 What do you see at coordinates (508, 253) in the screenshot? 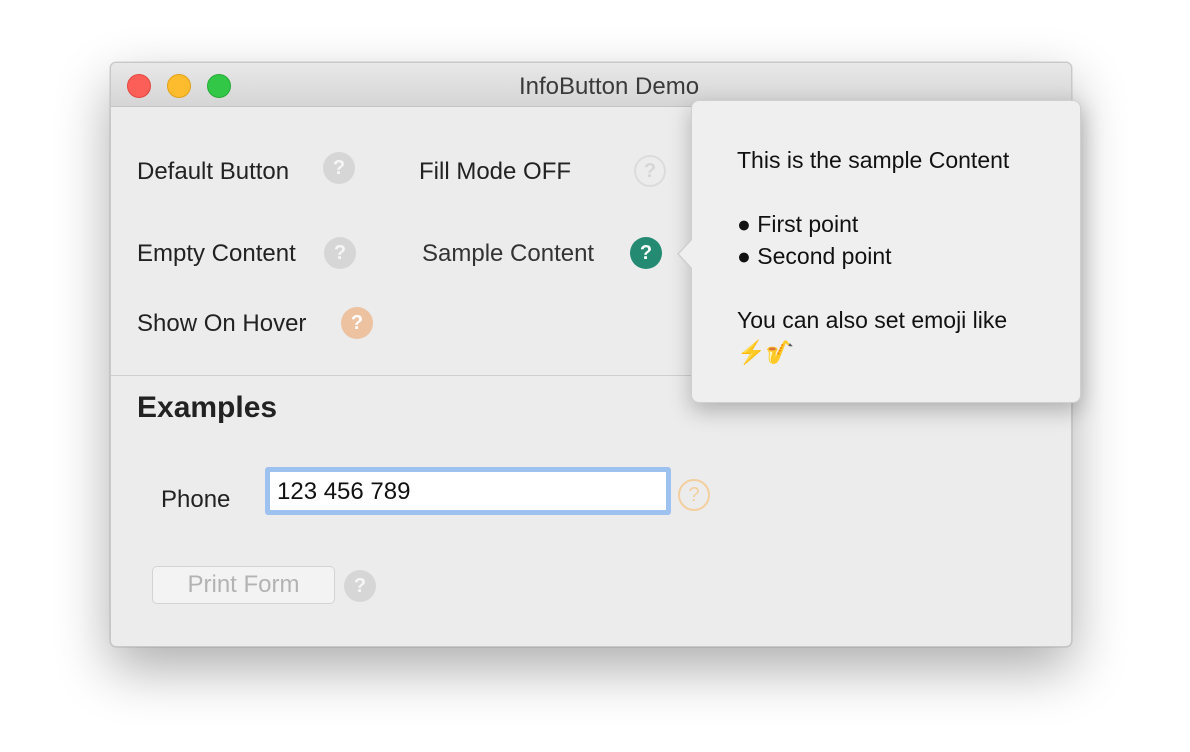
I see `sample-content-label: Sample Content` at bounding box center [508, 253].